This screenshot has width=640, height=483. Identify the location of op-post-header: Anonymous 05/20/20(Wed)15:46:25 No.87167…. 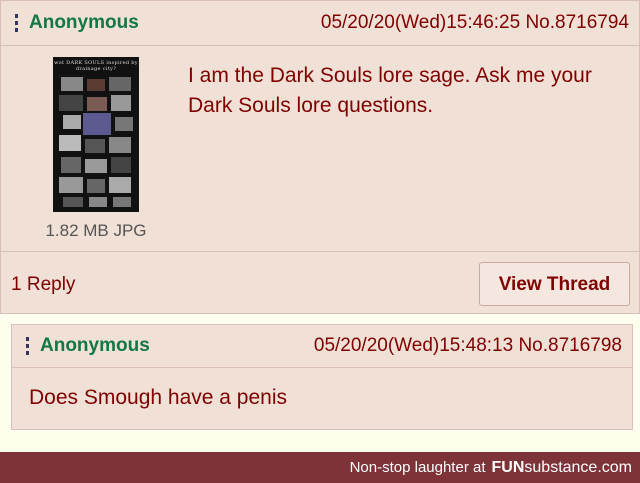
(320, 23).